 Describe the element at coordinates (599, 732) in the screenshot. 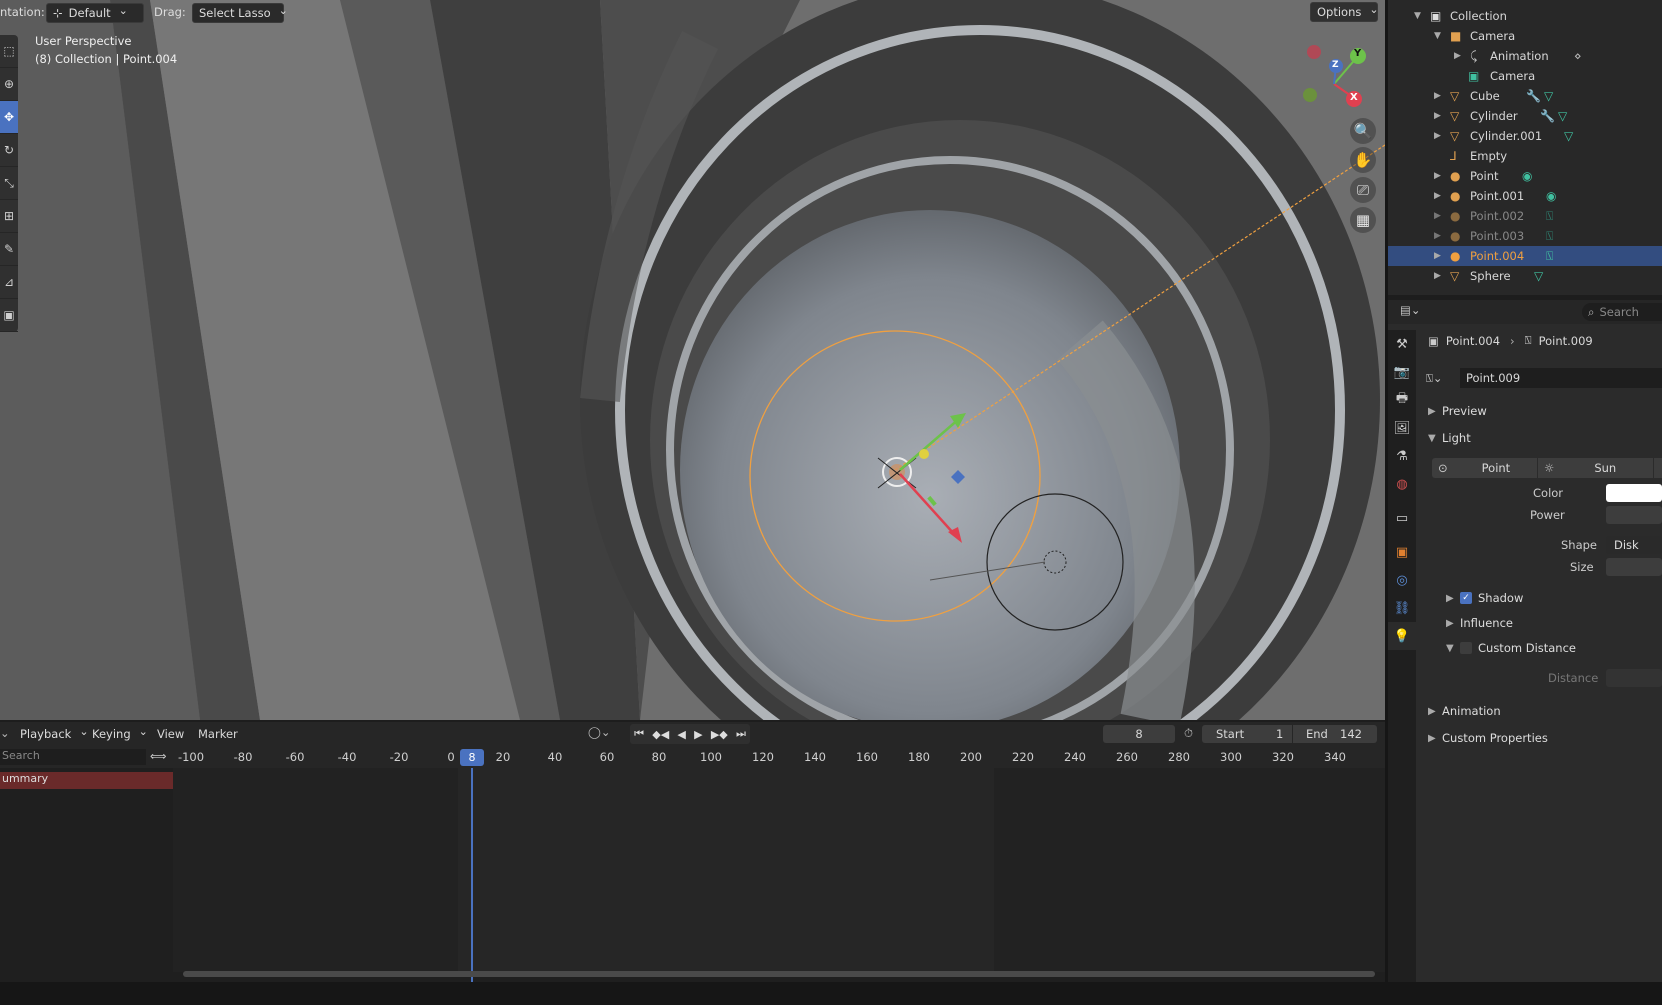

I see `auto-keying-icon: ◯⌄` at that location.